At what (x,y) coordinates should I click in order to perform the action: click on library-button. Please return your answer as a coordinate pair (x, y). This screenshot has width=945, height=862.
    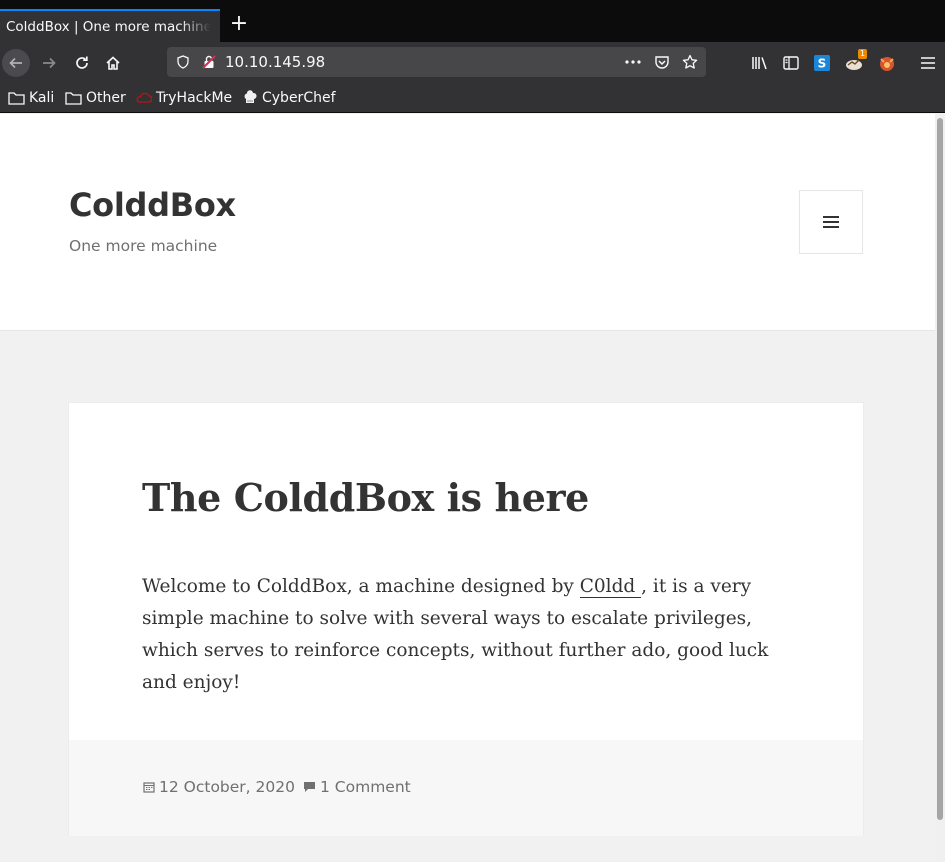
    Looking at the image, I should click on (760, 63).